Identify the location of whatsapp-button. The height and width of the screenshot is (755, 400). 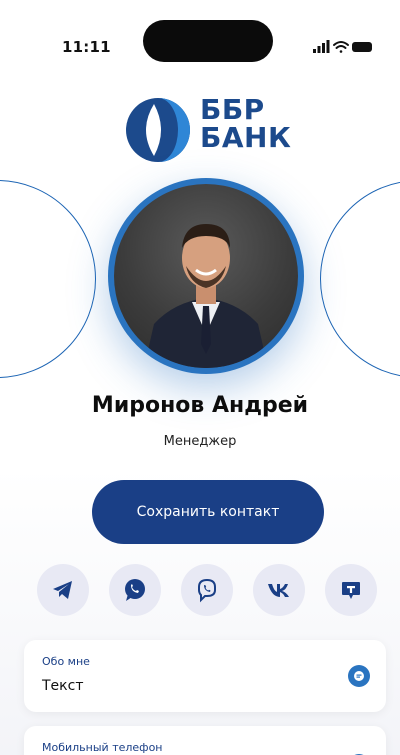
(135, 590).